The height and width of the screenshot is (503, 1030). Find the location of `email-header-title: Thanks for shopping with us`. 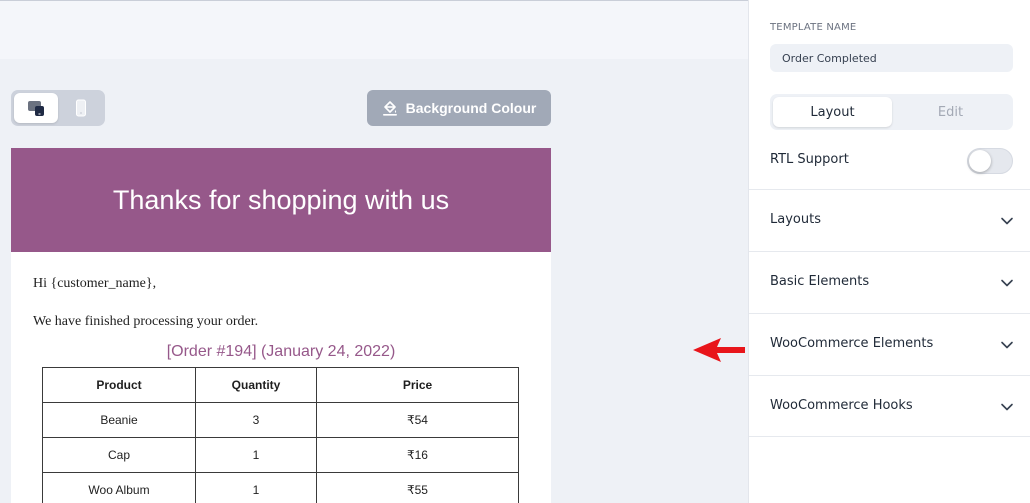

email-header-title: Thanks for shopping with us is located at coordinates (281, 199).